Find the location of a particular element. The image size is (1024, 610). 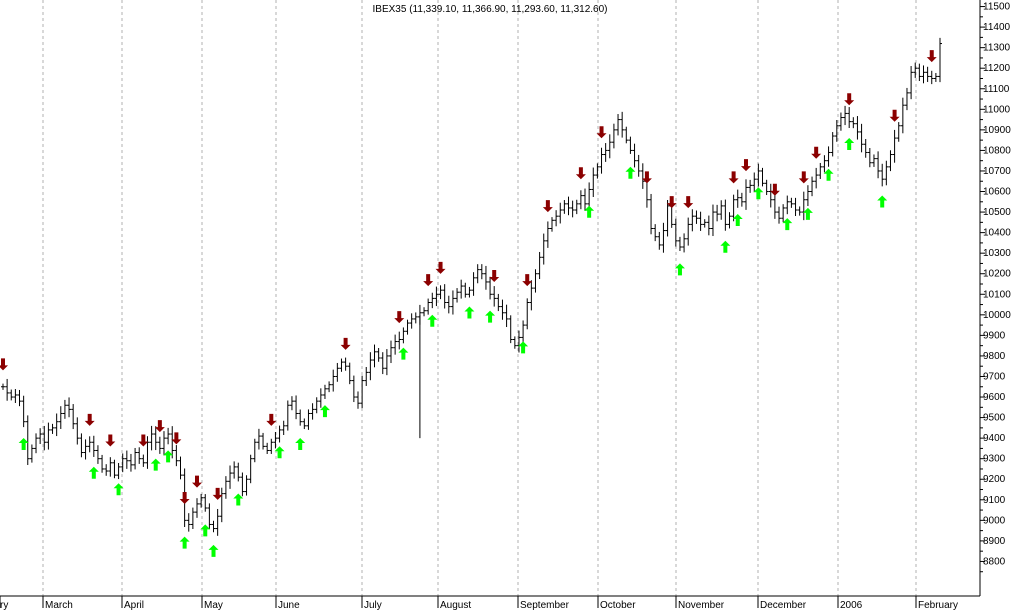

y-tick-label: 9200 is located at coordinates (994, 479).